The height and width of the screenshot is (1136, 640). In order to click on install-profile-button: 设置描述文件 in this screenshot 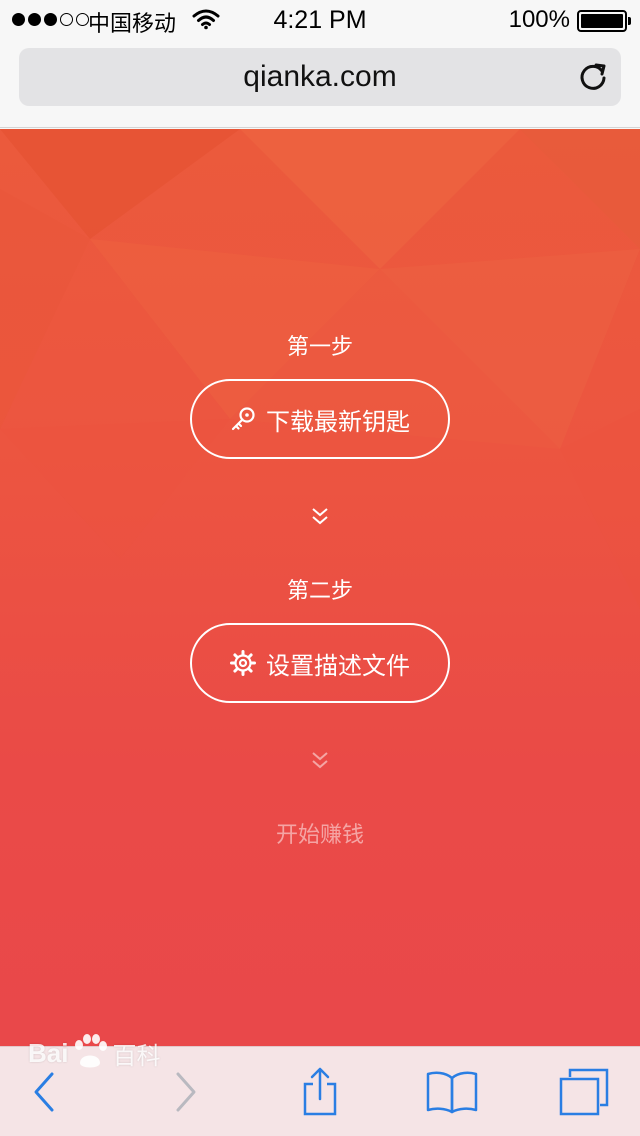, I will do `click(320, 663)`.